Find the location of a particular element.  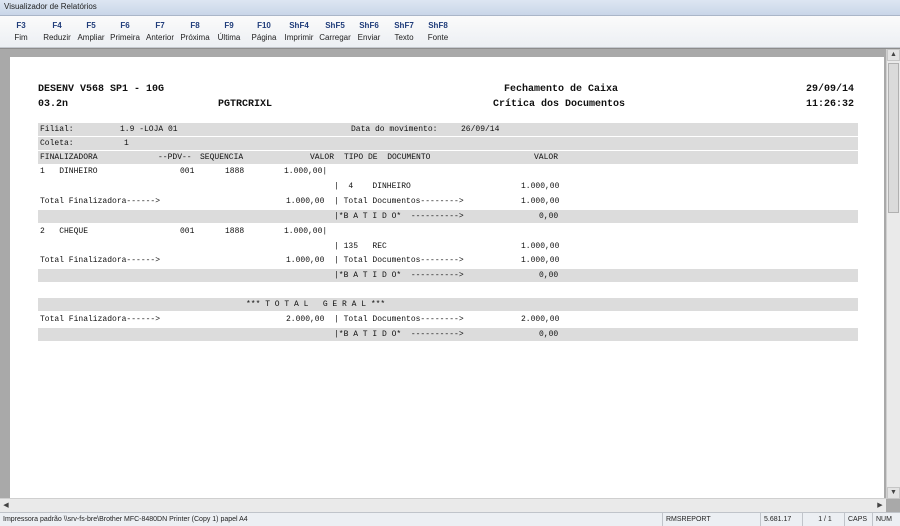

send-label: Enviar is located at coordinates (369, 37).